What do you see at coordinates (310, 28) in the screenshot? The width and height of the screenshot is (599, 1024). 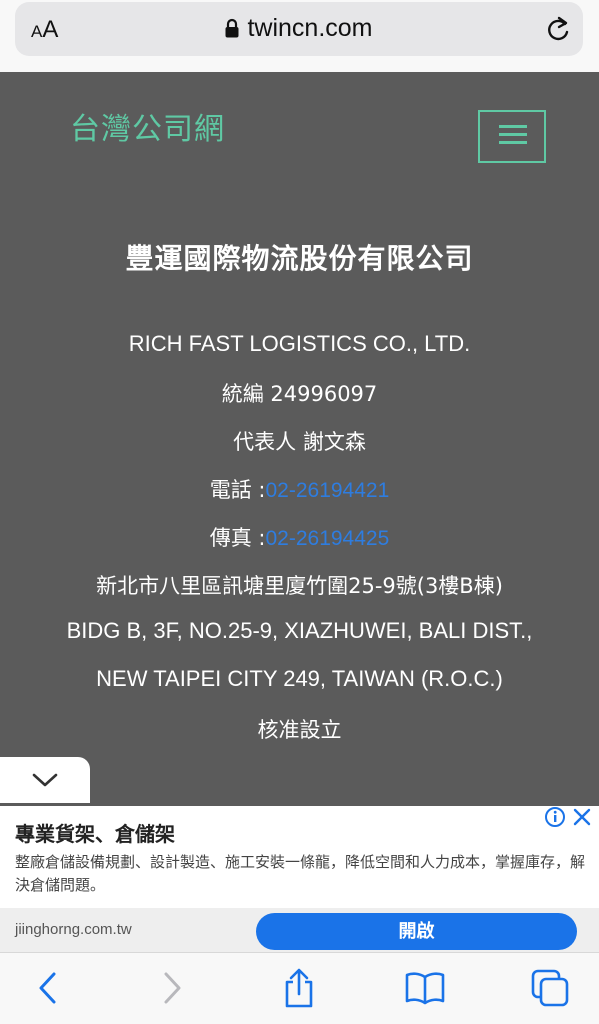 I see `url-text: twincn.com` at bounding box center [310, 28].